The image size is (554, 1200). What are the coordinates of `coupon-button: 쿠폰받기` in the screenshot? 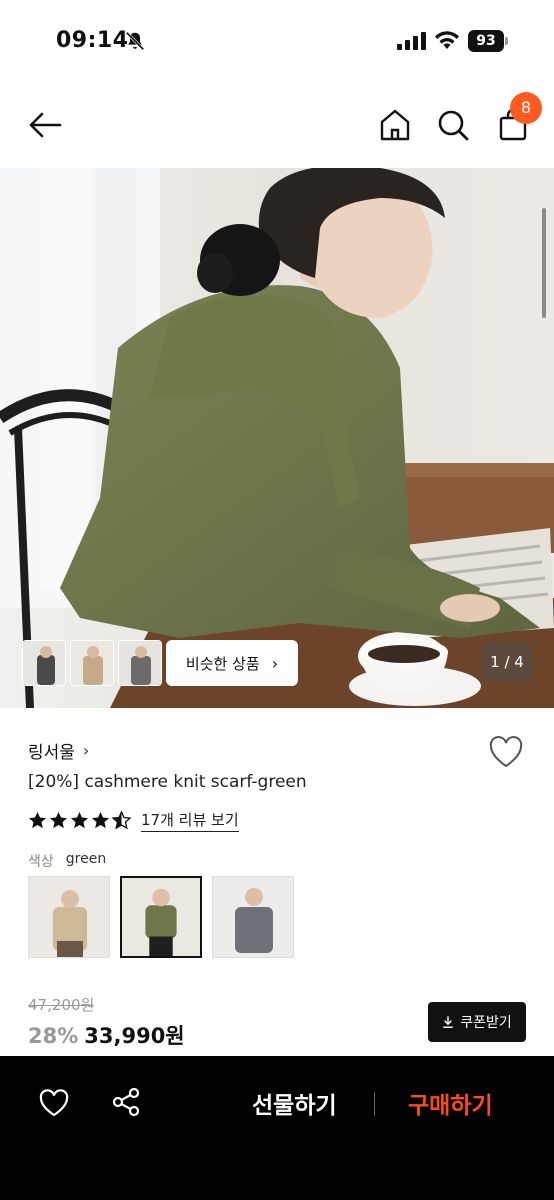 It's located at (477, 1022).